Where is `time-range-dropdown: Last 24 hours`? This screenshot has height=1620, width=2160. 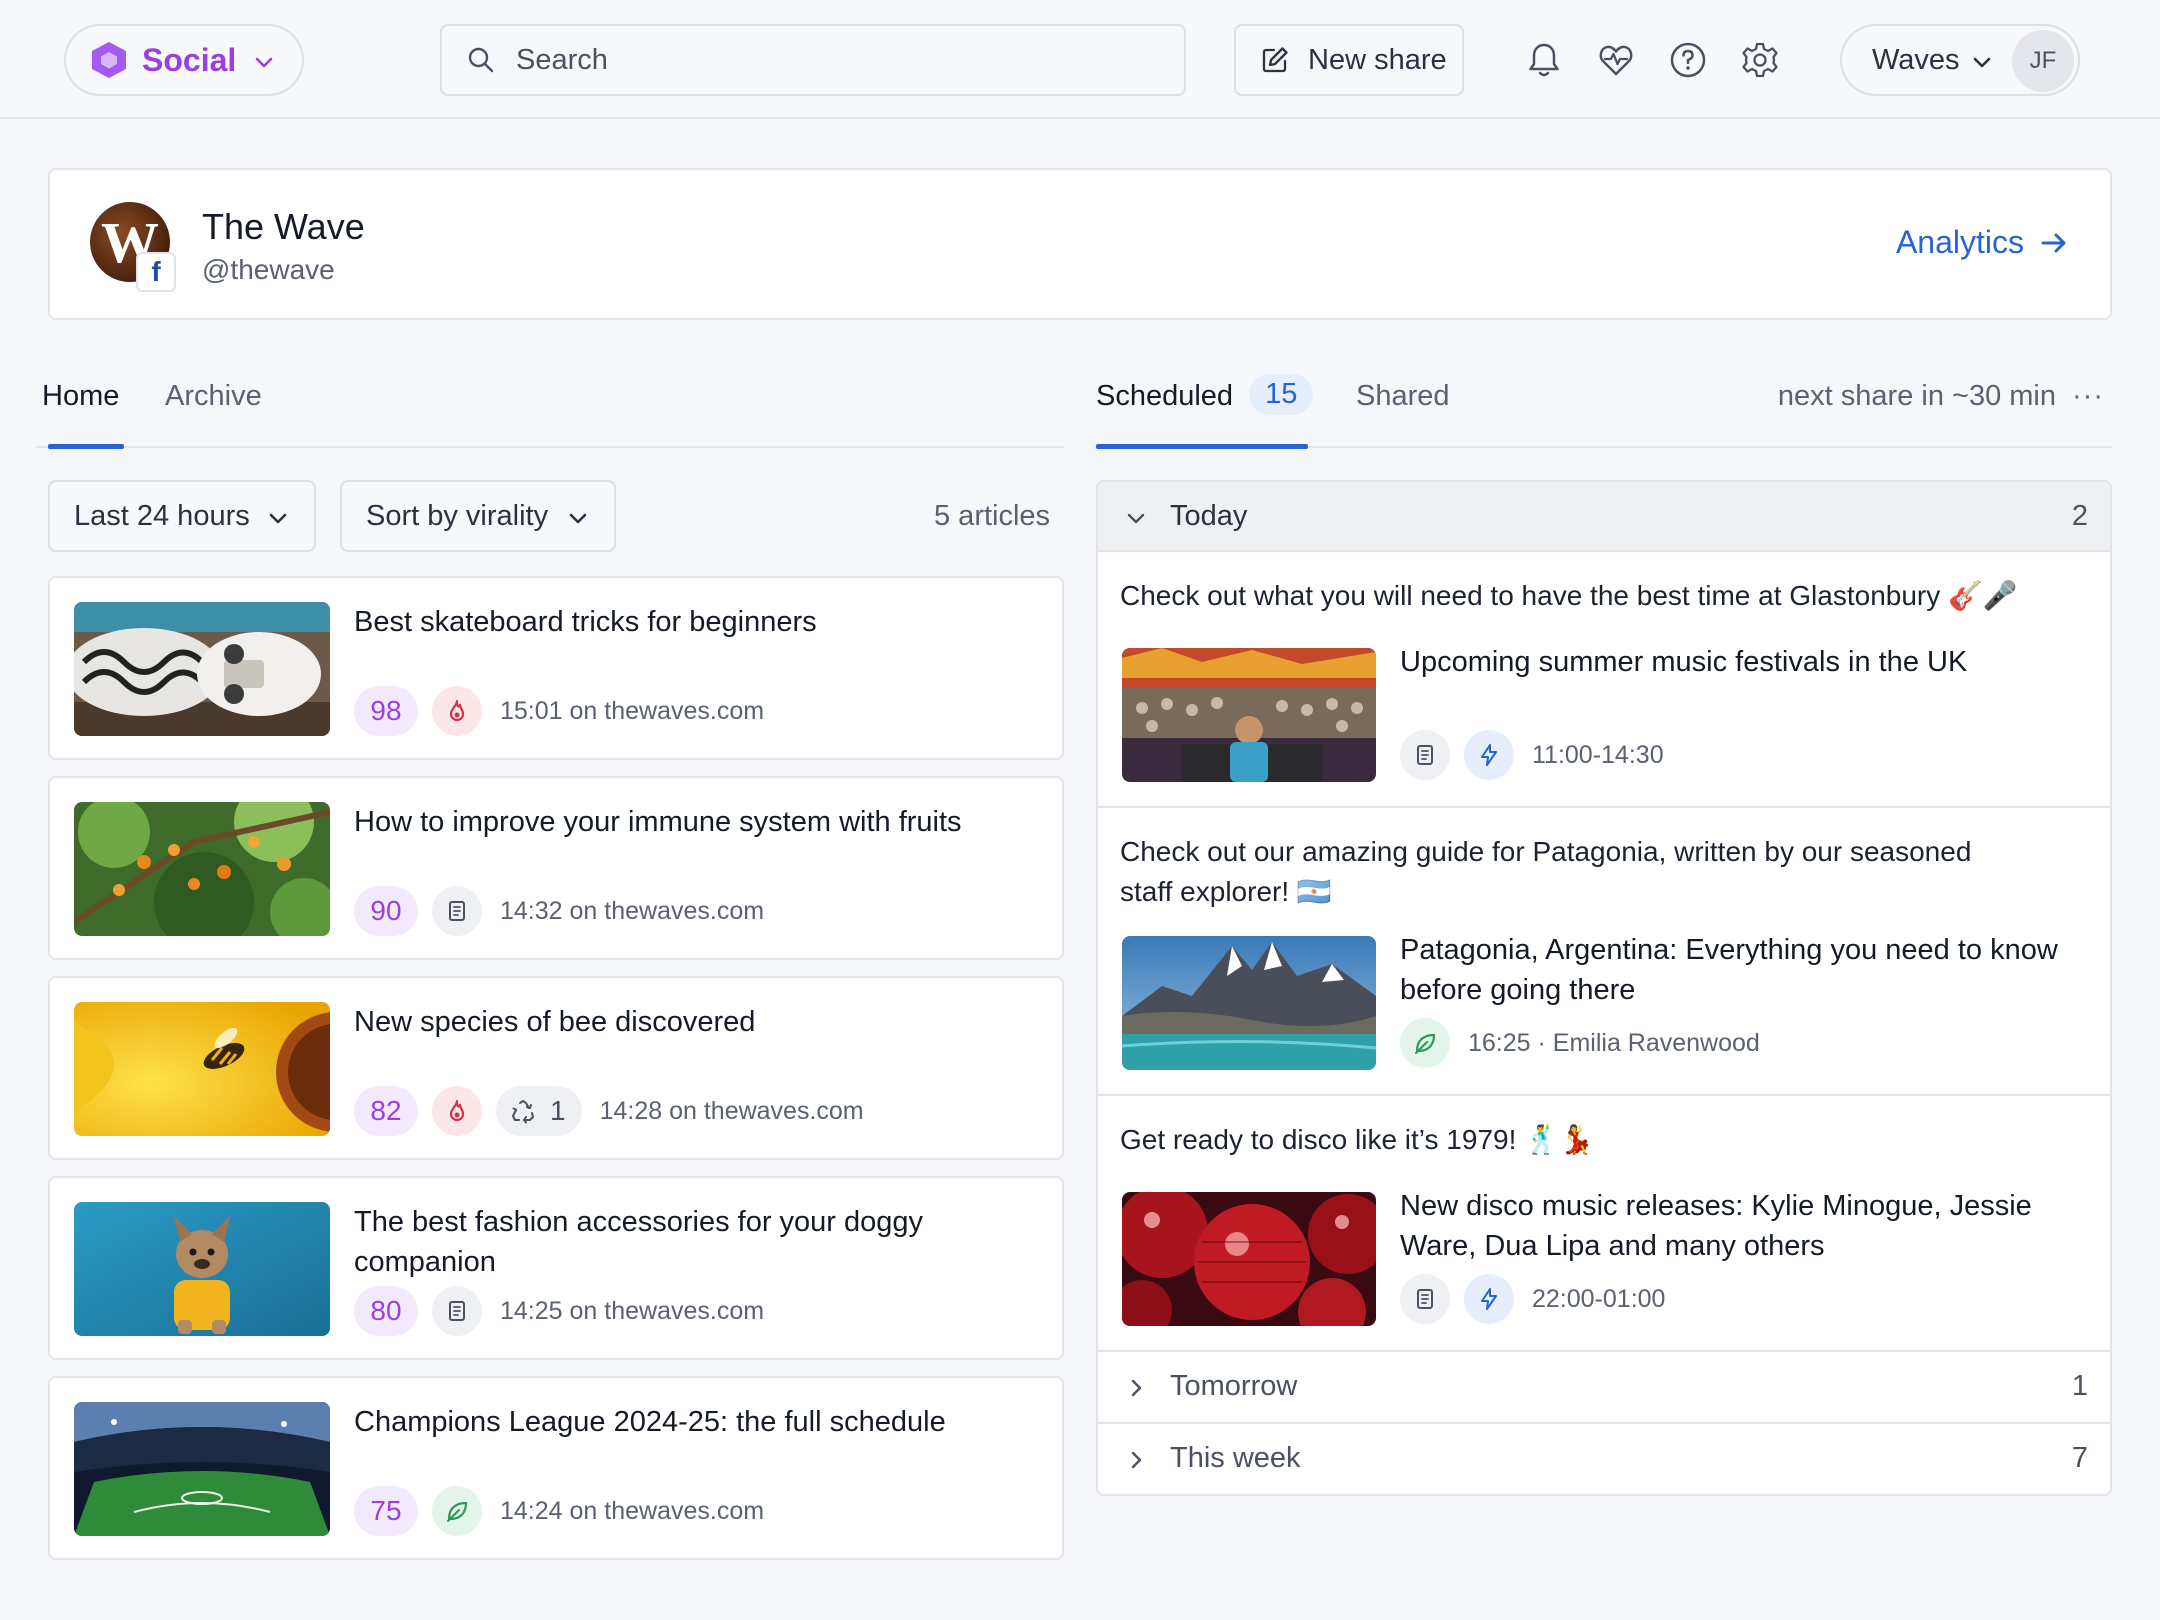
time-range-dropdown: Last 24 hours is located at coordinates (182, 516).